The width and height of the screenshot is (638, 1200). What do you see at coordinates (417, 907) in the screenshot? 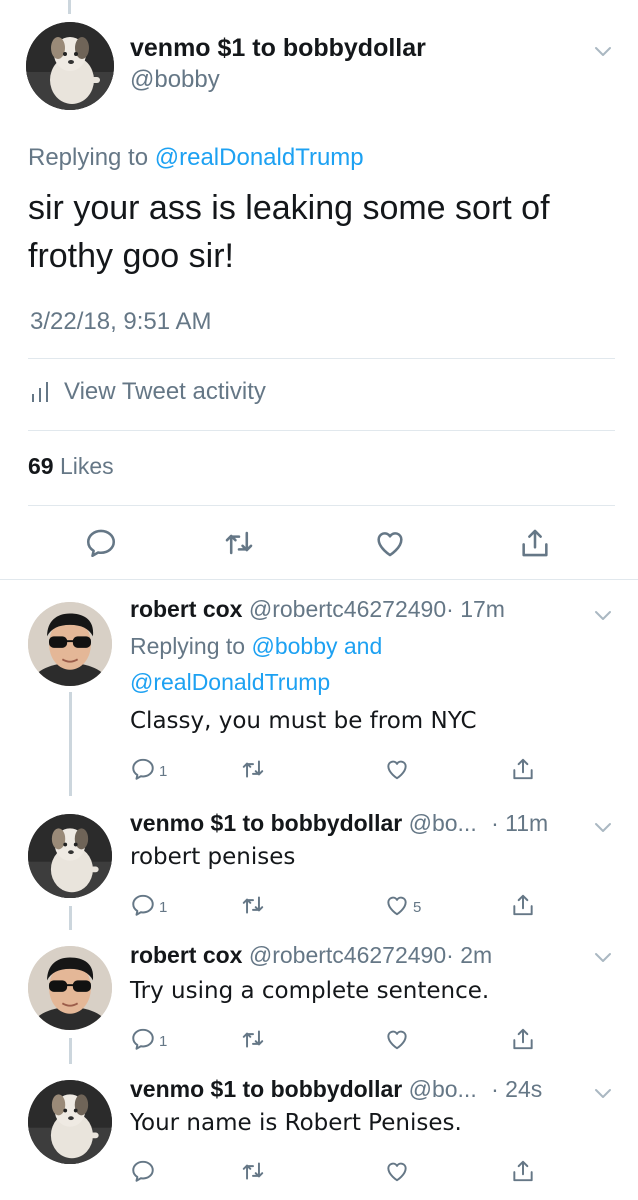
I see `like-count: 5` at bounding box center [417, 907].